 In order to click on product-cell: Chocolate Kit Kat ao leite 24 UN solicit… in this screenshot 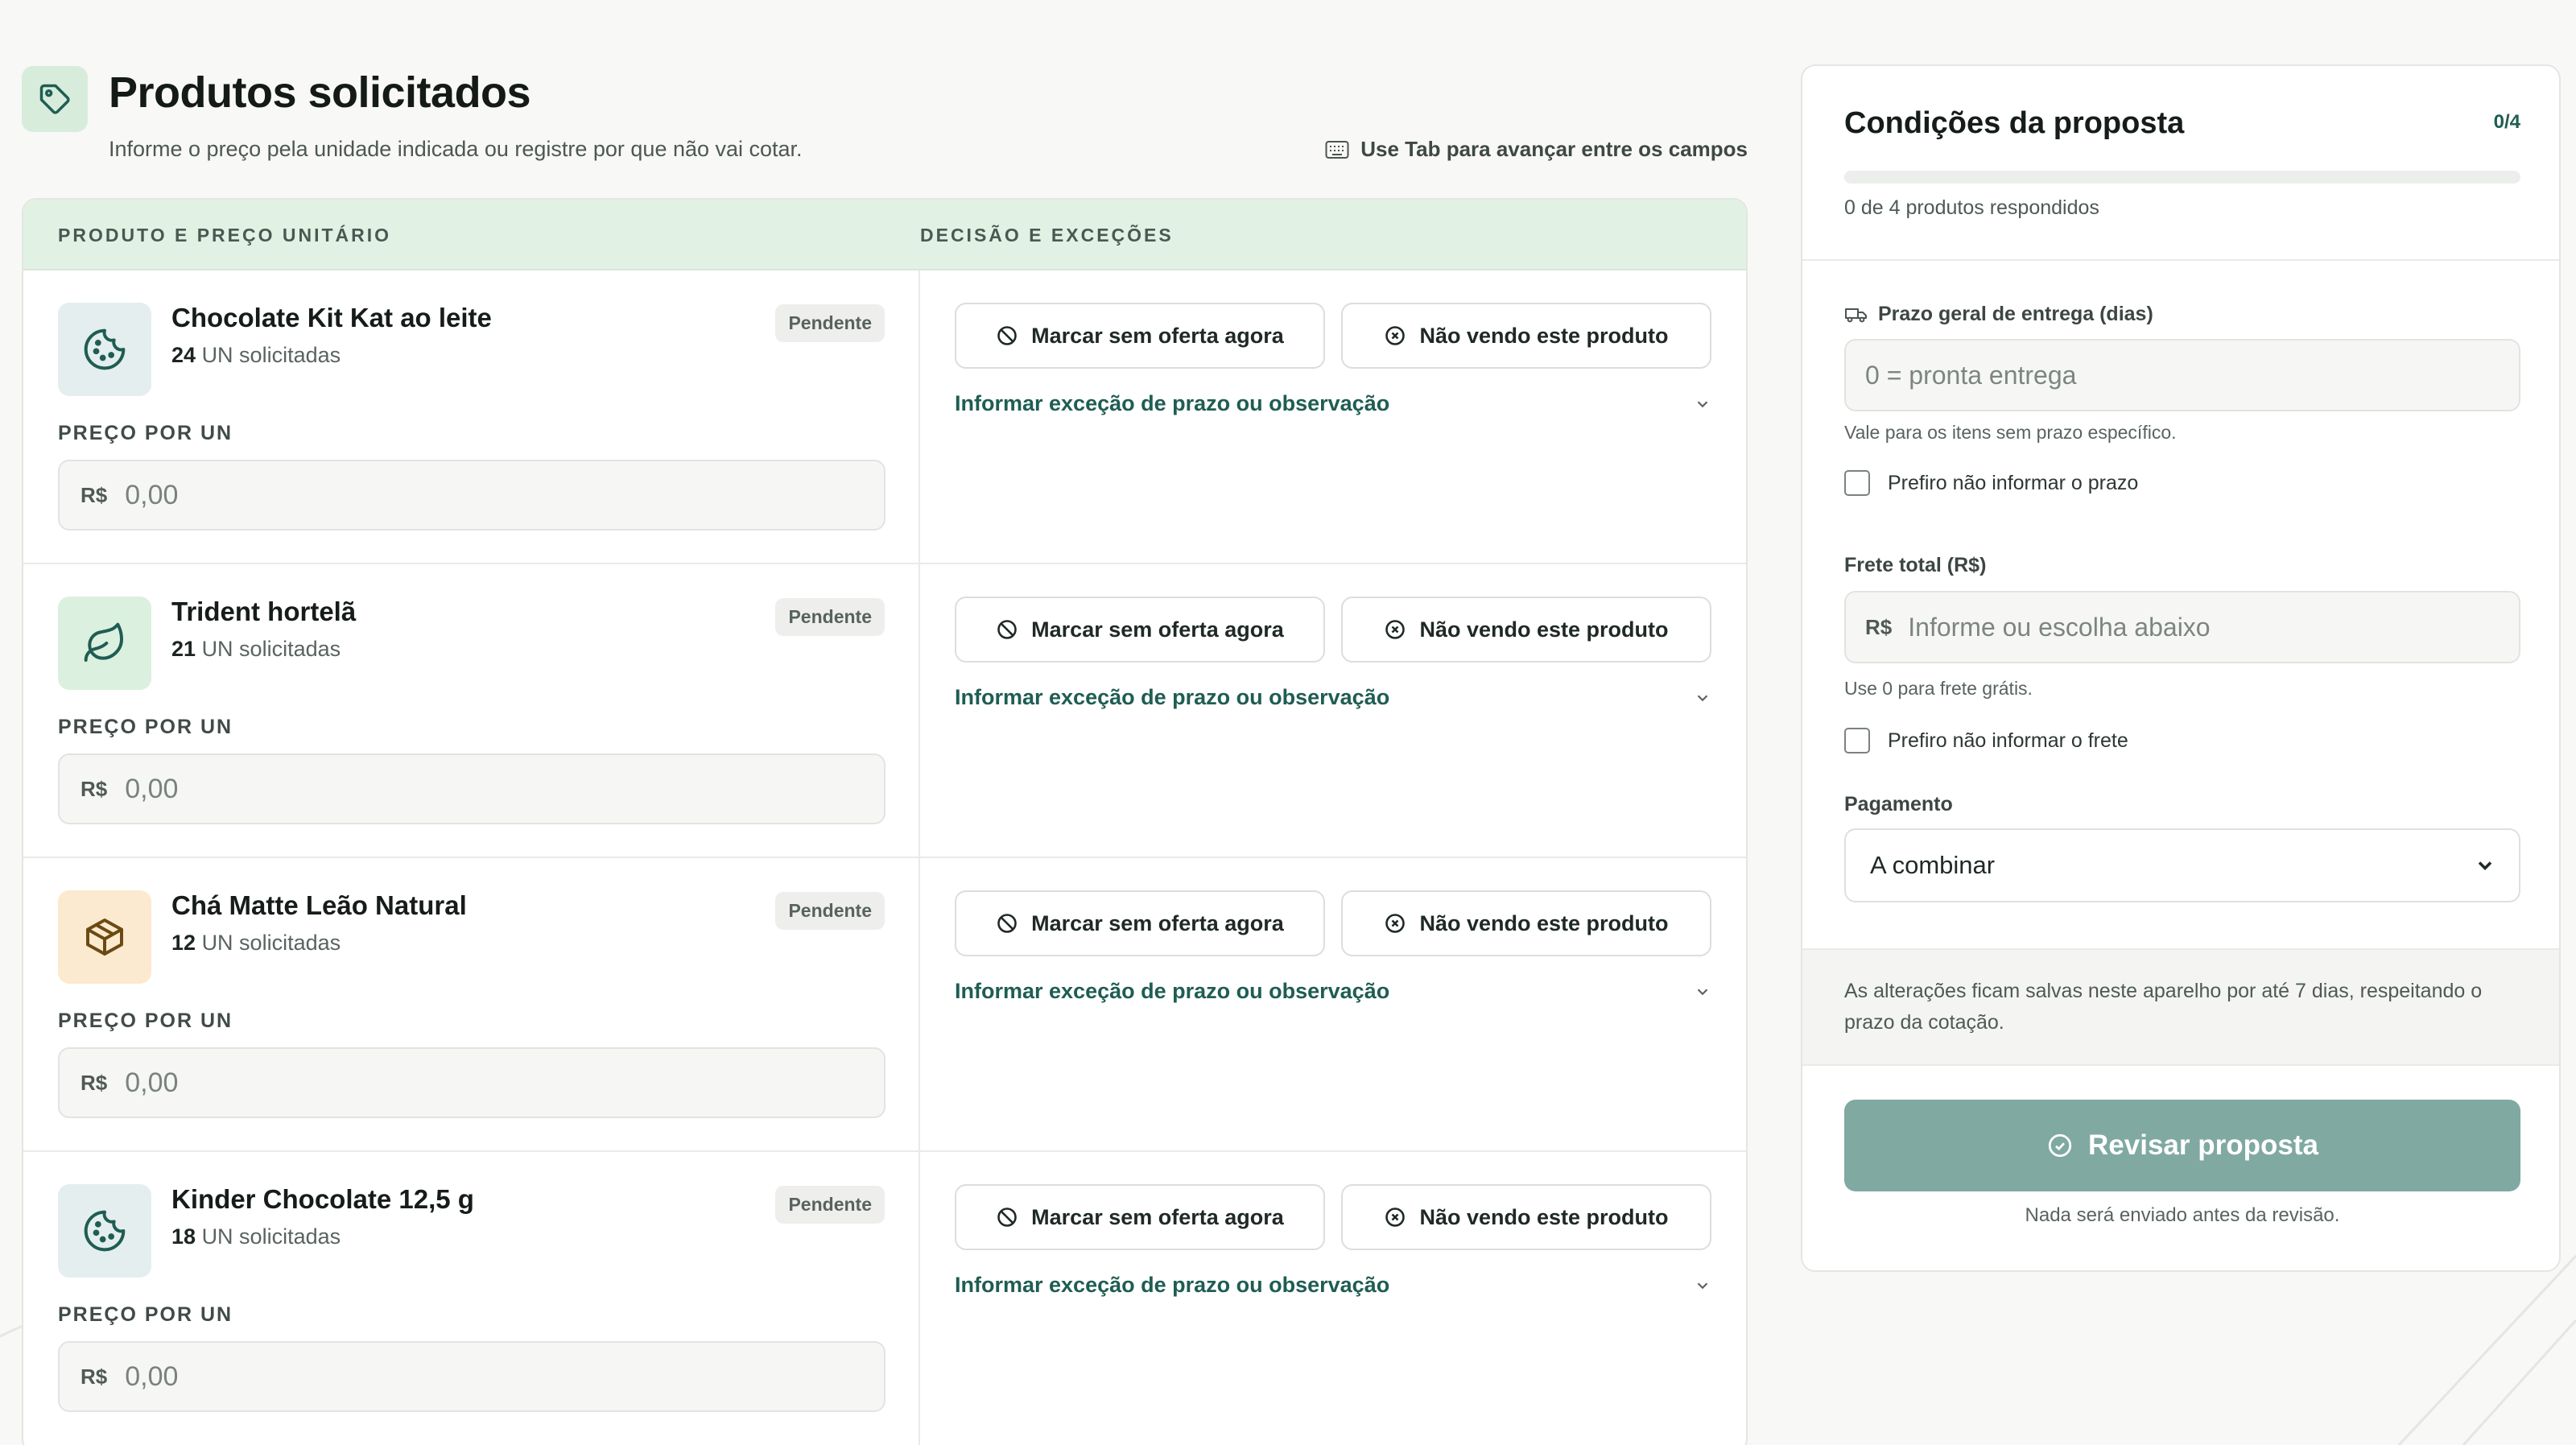, I will do `click(471, 416)`.